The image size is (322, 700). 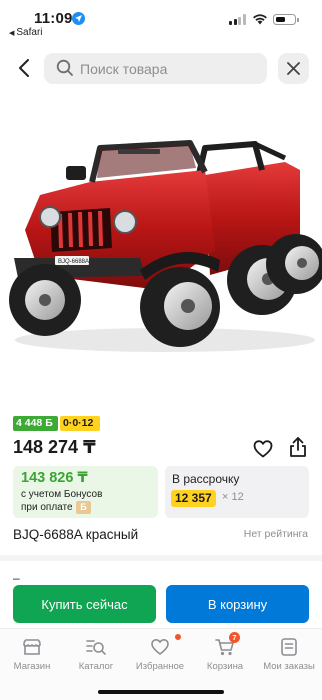 What do you see at coordinates (54, 447) in the screenshot?
I see `product-price: 148 274 ₸` at bounding box center [54, 447].